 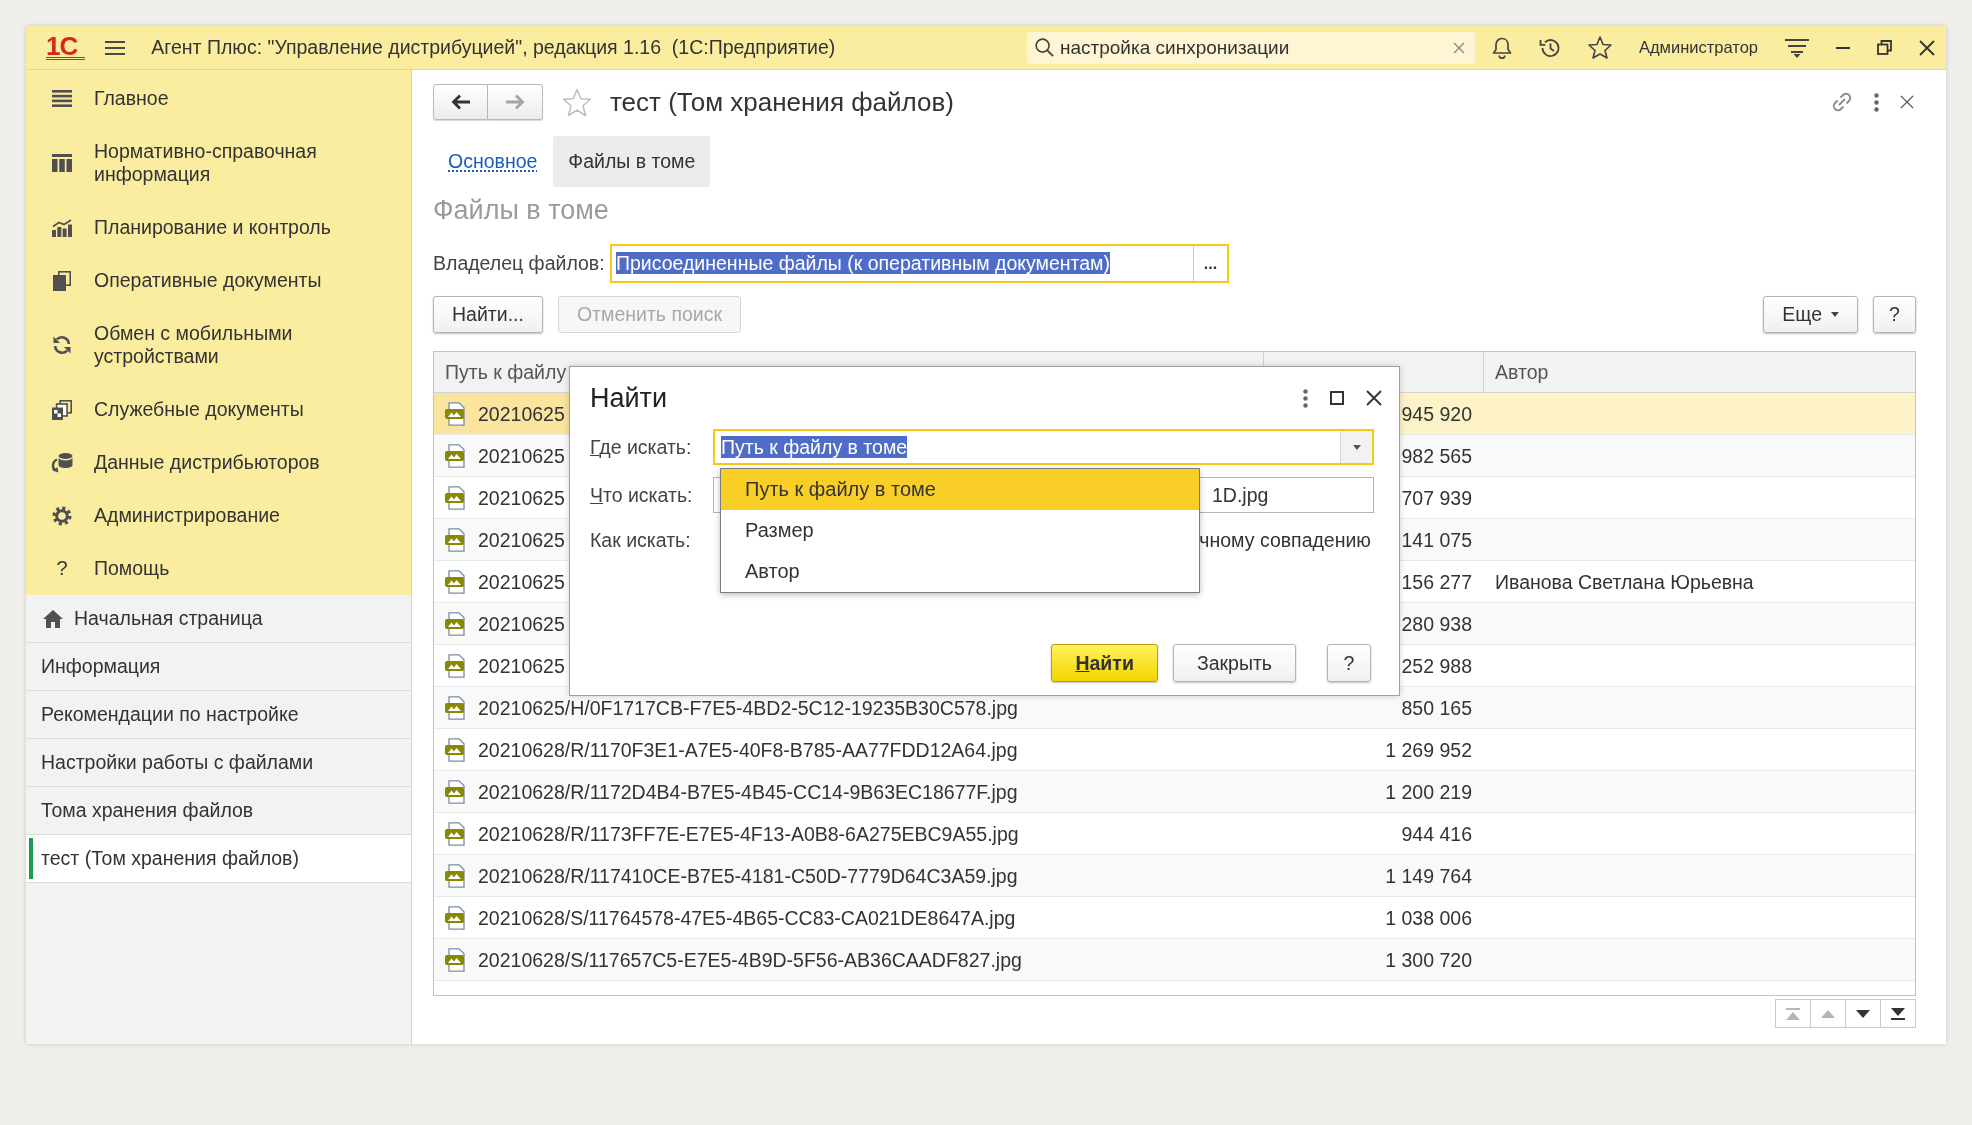 I want to click on field-label: Где искать:, so click(x=641, y=447).